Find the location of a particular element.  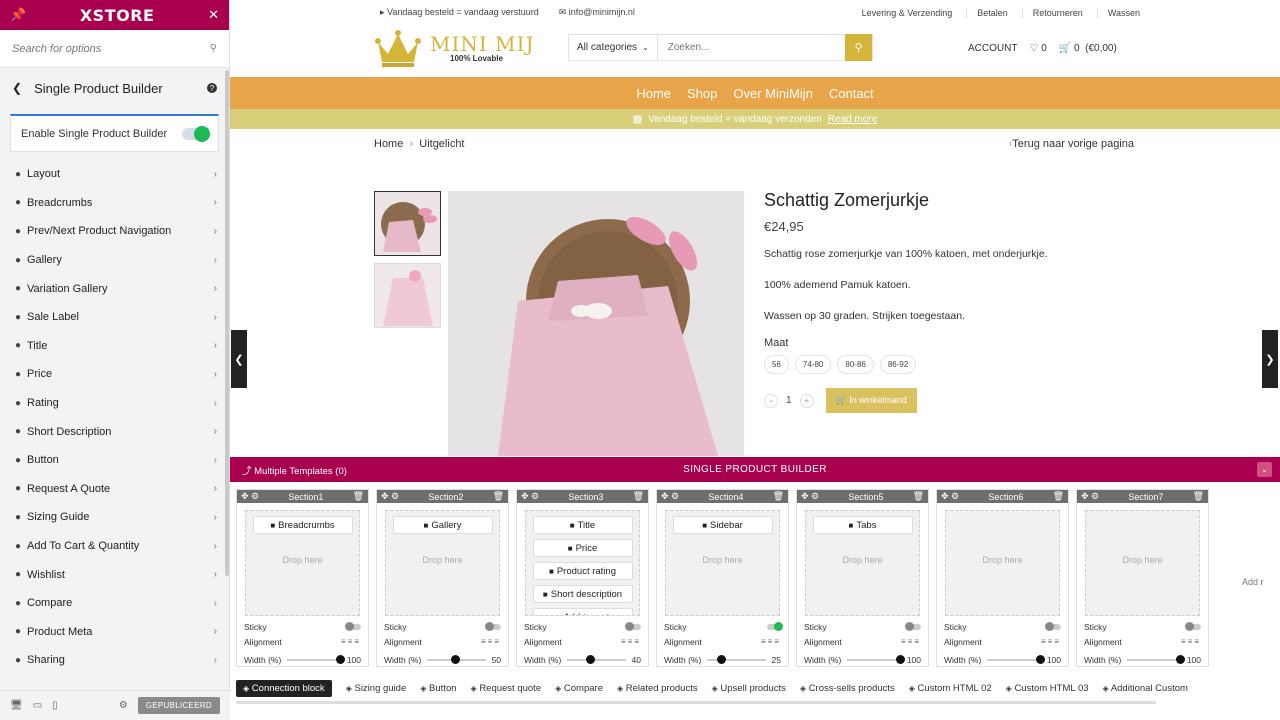

category-select: All categories ⌄ is located at coordinates (613, 47).